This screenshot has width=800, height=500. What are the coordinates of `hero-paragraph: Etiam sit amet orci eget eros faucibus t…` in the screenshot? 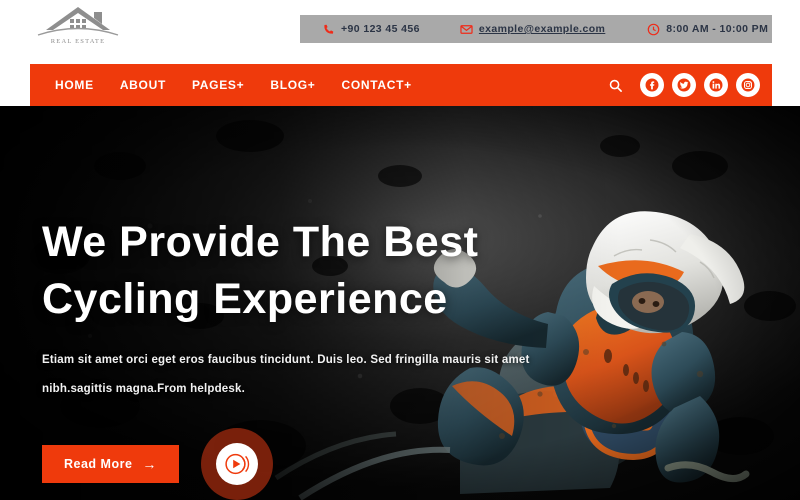 It's located at (286, 374).